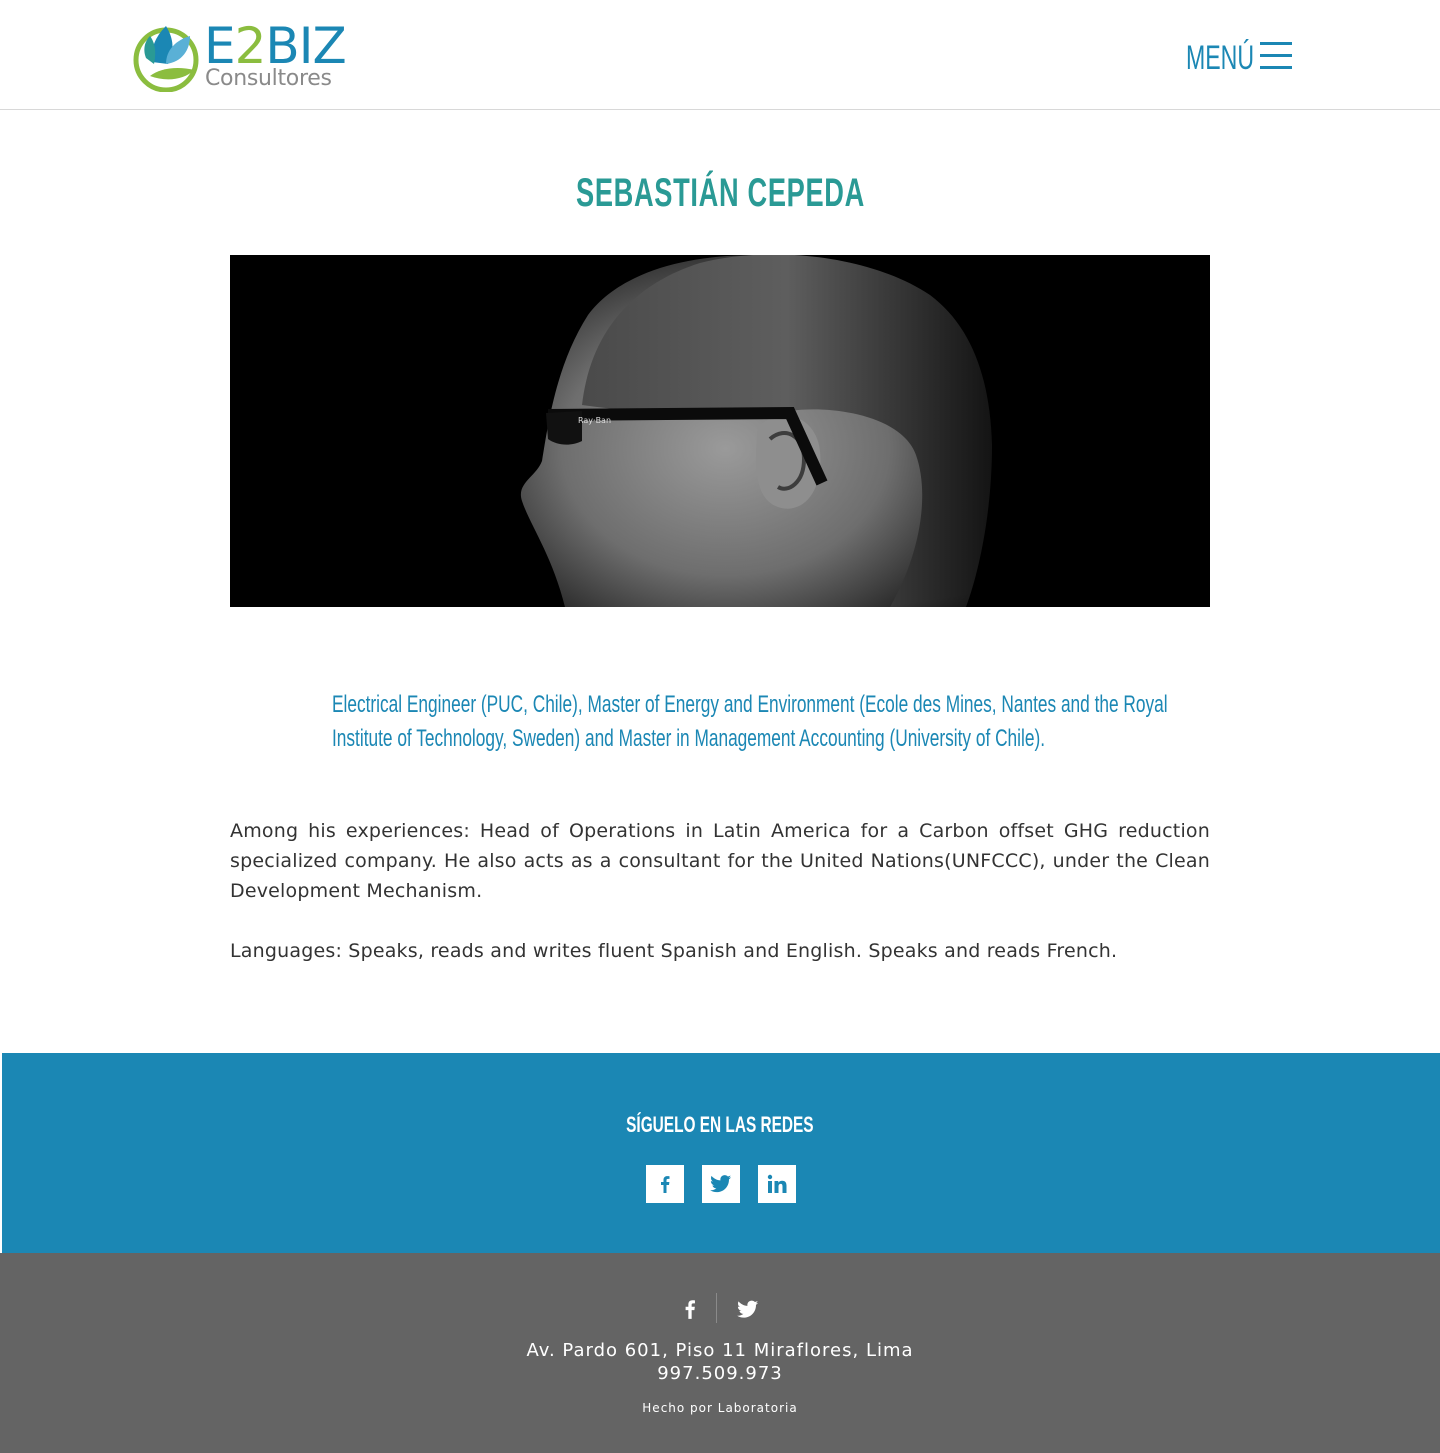 Image resolution: width=1440 pixels, height=1453 pixels. Describe the element at coordinates (721, 1153) in the screenshot. I see `social-section` at that location.